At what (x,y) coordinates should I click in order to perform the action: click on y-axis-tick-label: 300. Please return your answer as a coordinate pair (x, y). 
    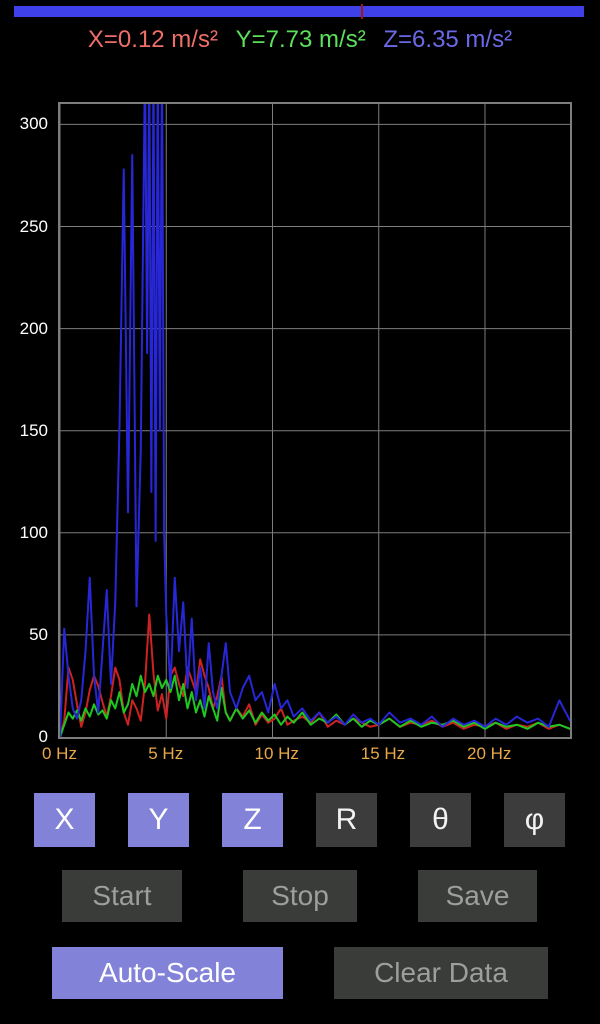
    Looking at the image, I should click on (33, 124).